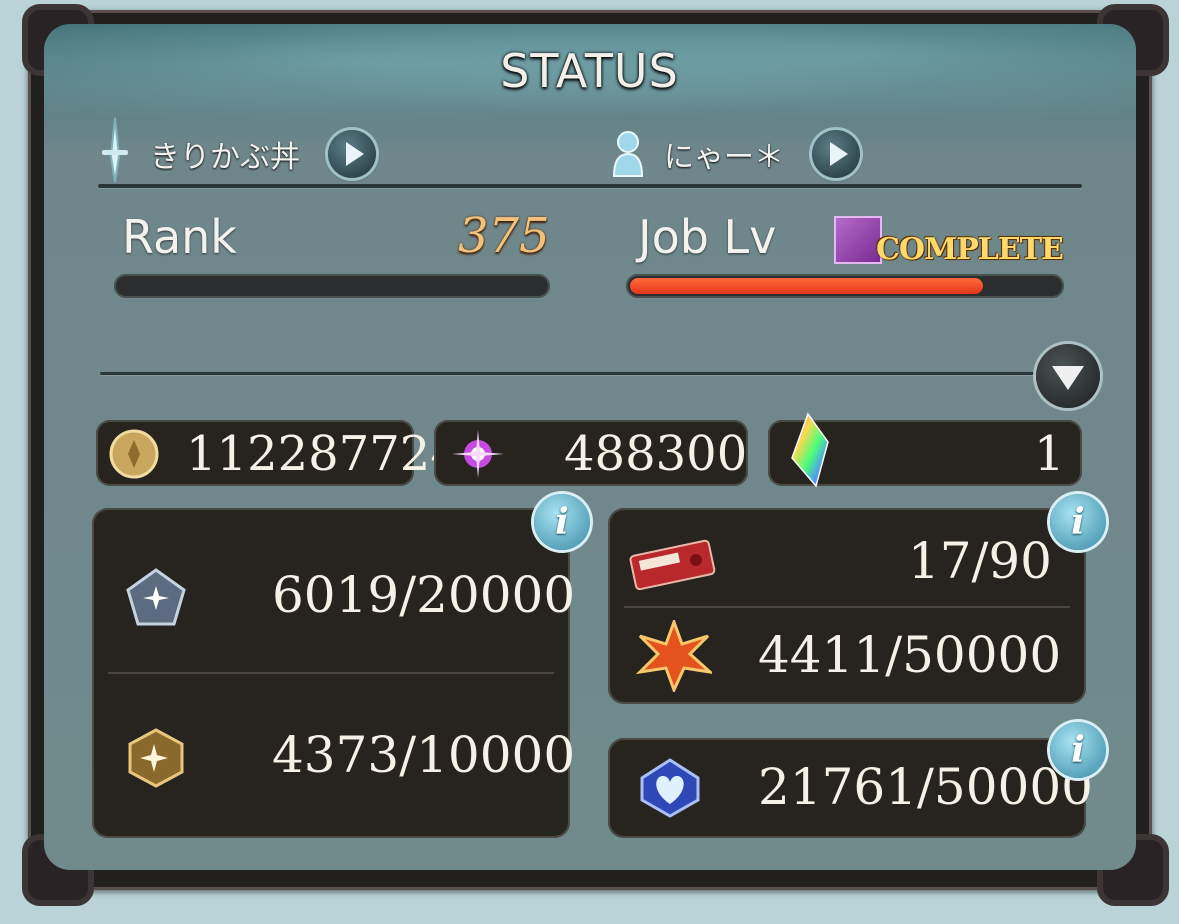 The width and height of the screenshot is (1179, 924). I want to click on currency-rupie: 112287724, so click(278, 453).